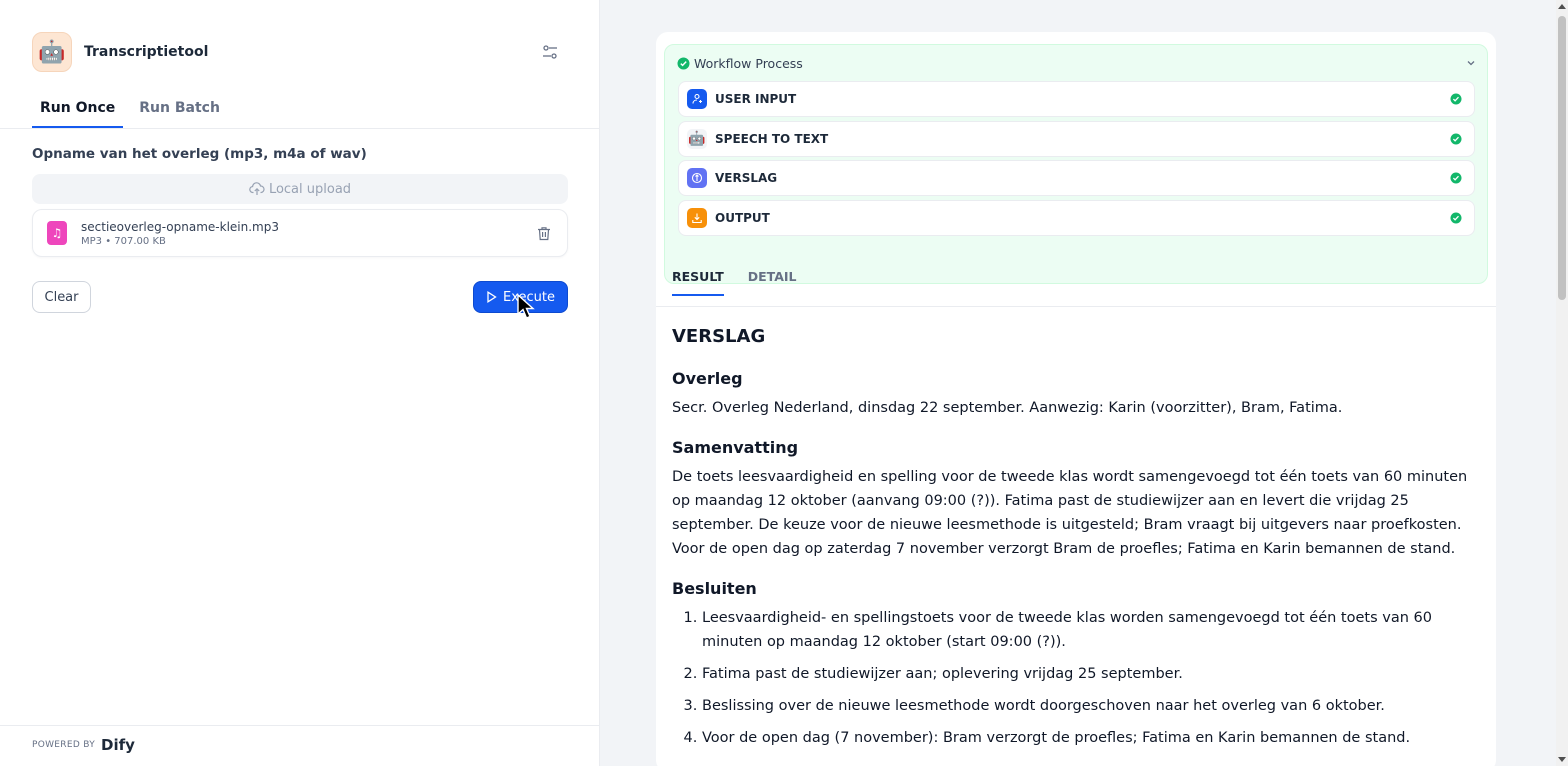  What do you see at coordinates (300, 128) in the screenshot?
I see `tabs-divider` at bounding box center [300, 128].